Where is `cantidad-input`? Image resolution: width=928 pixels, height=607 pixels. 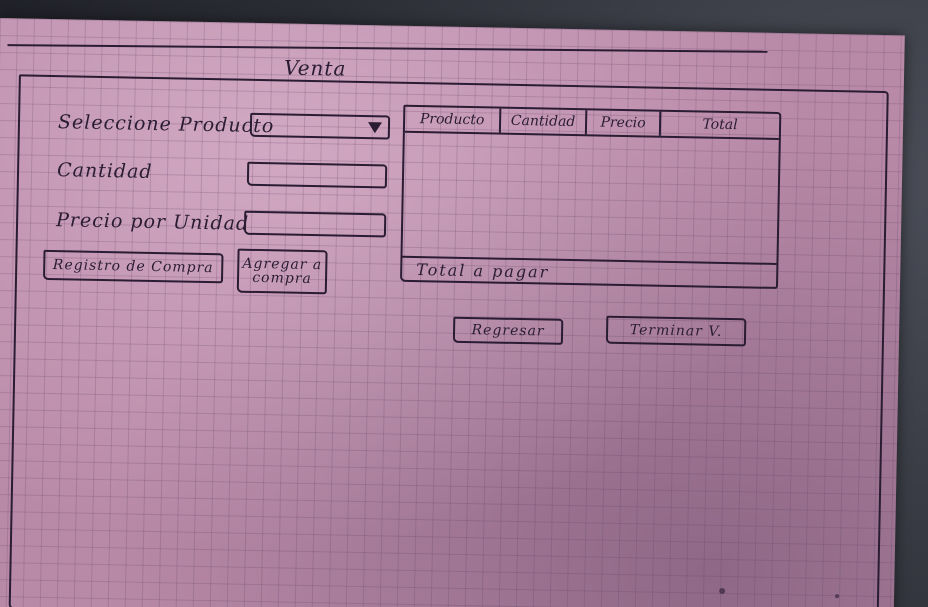 cantidad-input is located at coordinates (317, 175).